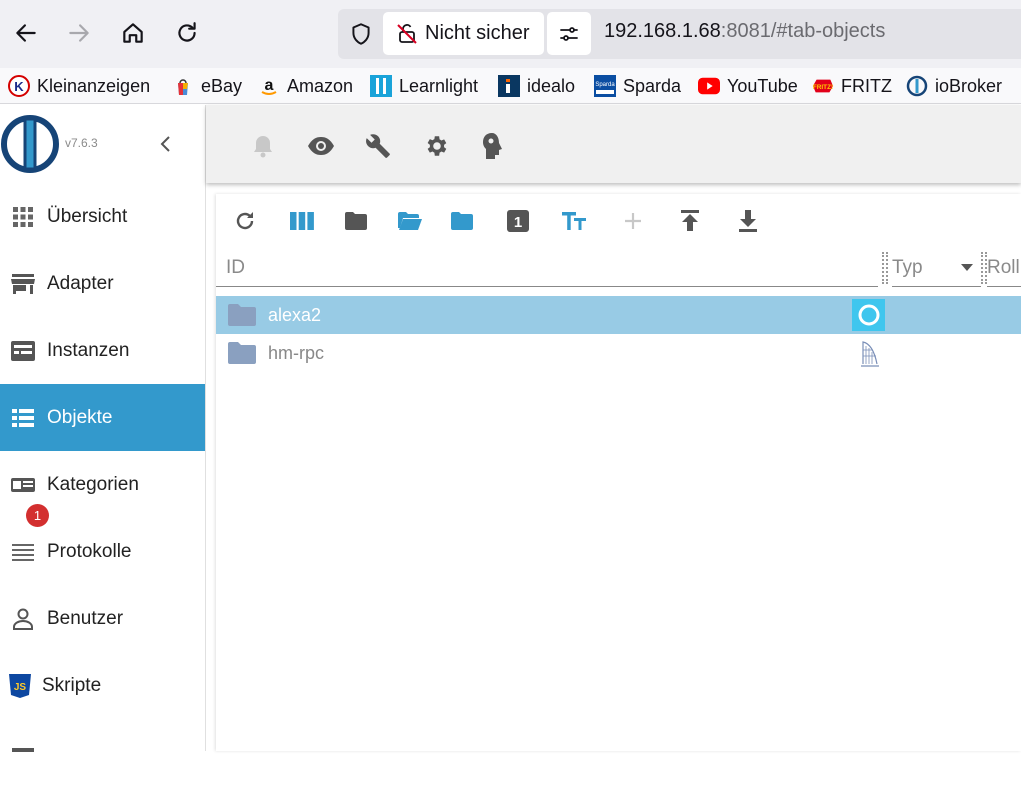 This screenshot has height=786, width=1021. I want to click on fritz-icon: FRITZ!, so click(823, 86).